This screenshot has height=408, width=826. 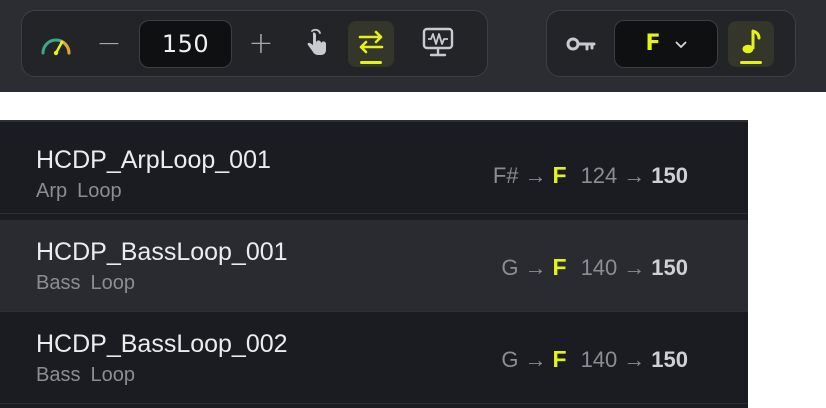 I want to click on original-key: F#, so click(x=505, y=175).